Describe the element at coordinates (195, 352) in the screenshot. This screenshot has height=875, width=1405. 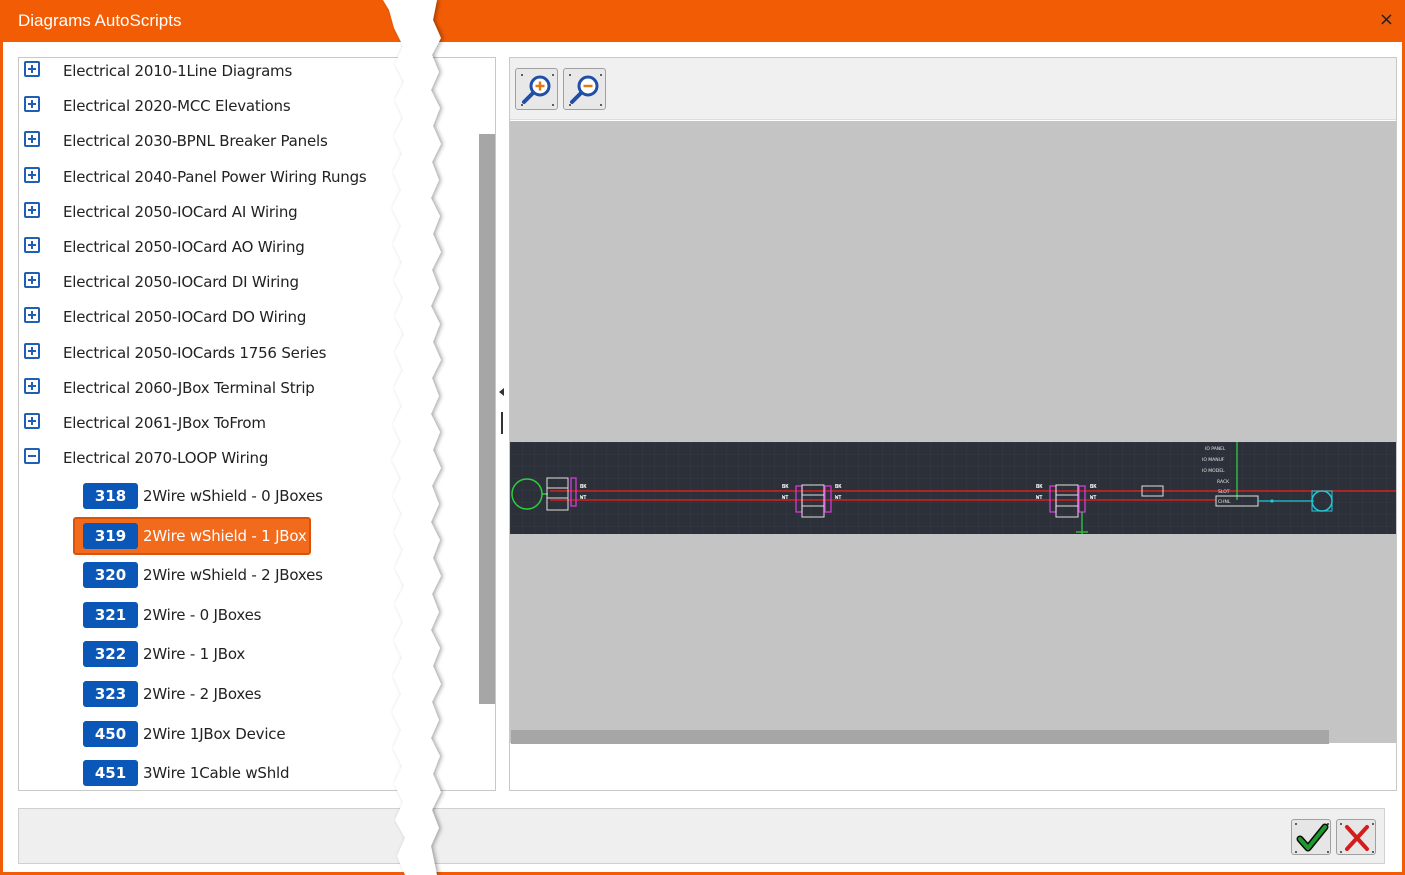
I see `tree-group-label: Electrical 2050-IOCards 1756 Series` at that location.